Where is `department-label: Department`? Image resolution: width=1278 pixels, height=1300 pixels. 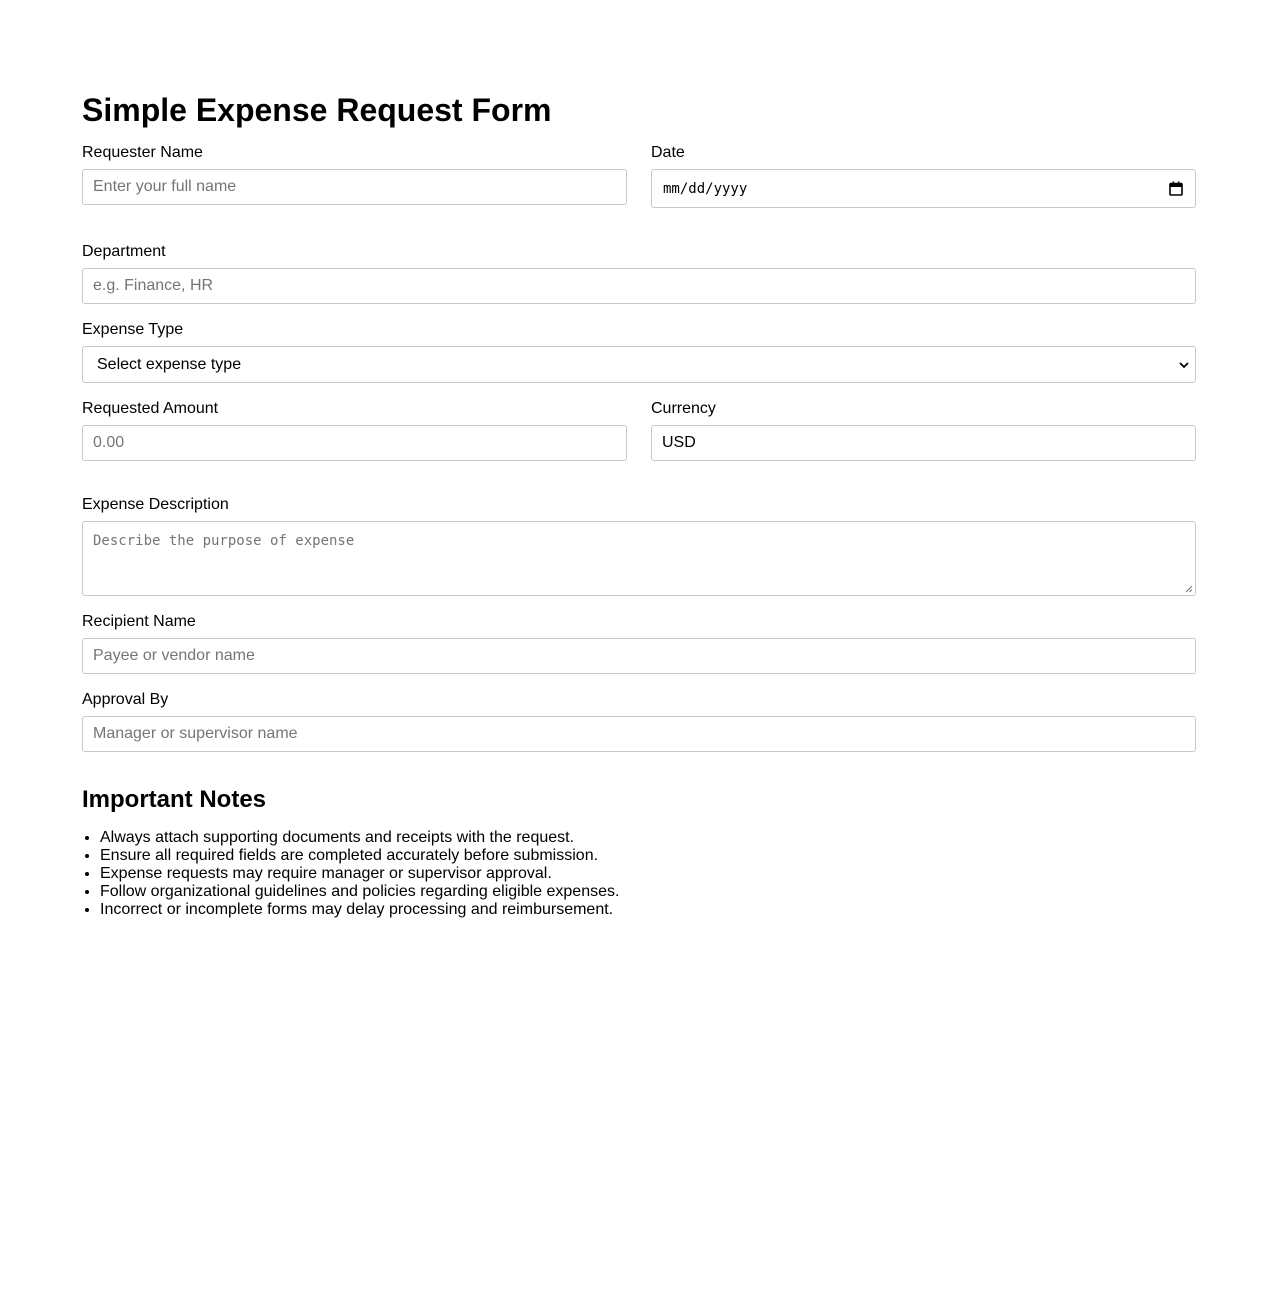
department-label: Department is located at coordinates (124, 251).